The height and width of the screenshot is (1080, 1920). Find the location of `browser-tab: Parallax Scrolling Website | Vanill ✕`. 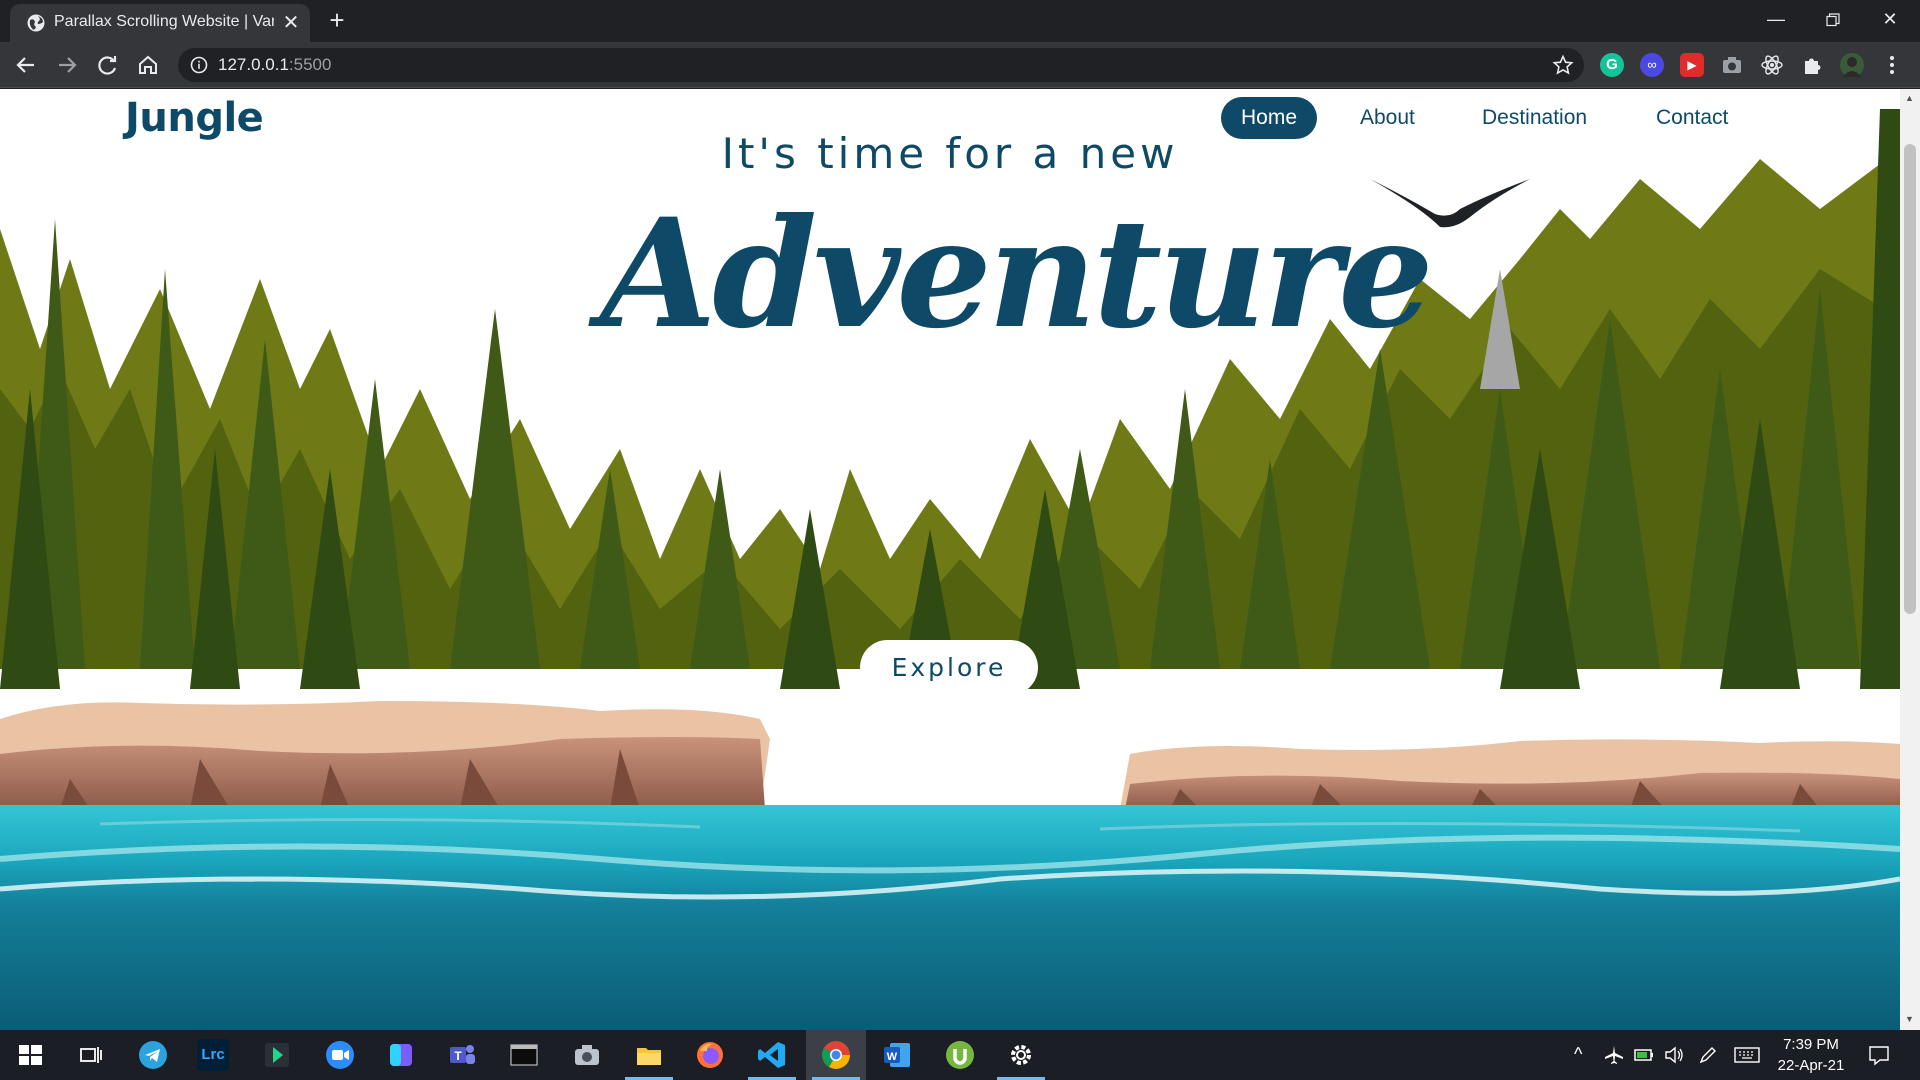

browser-tab: Parallax Scrolling Website | Vanill ✕ is located at coordinates (160, 23).